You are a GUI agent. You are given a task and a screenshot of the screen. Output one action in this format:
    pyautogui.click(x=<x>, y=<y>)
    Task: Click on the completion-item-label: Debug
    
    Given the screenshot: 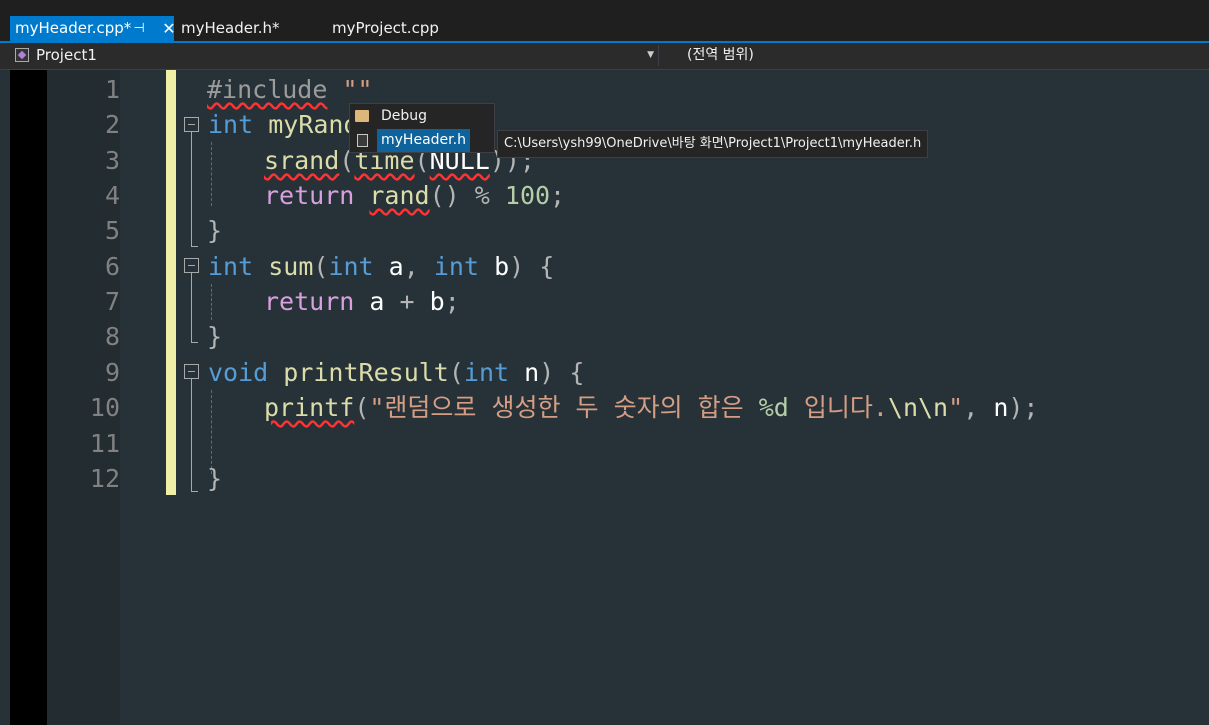 What is the action you would take?
    pyautogui.click(x=404, y=116)
    